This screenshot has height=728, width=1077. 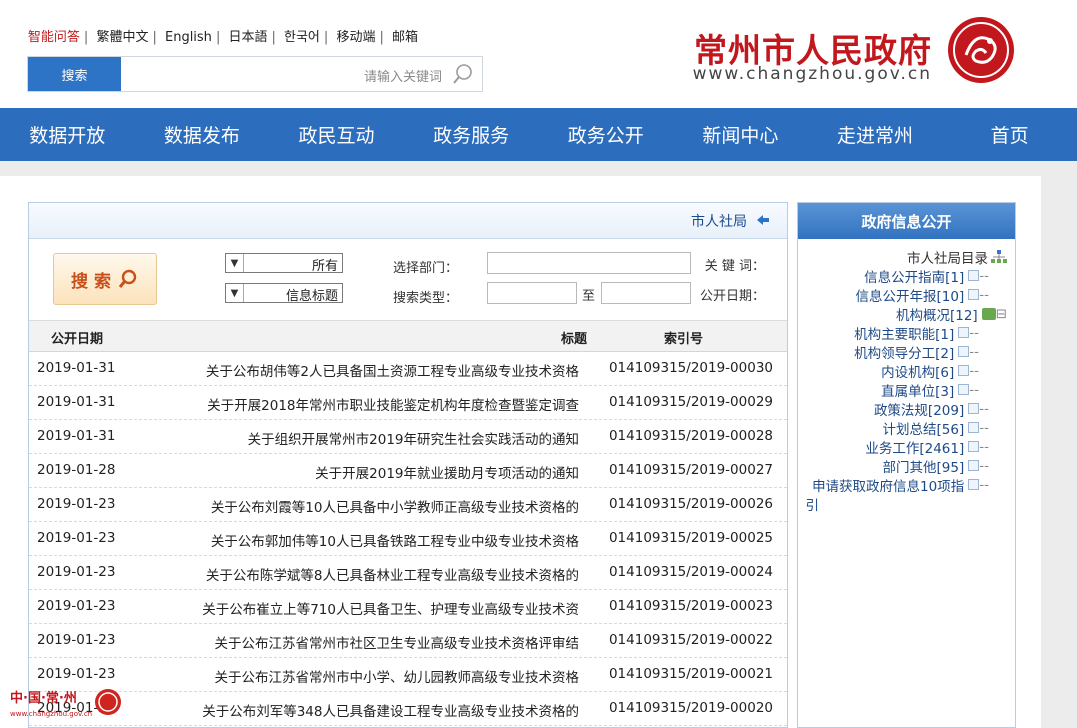 I want to click on date-to-input, so click(x=532, y=293).